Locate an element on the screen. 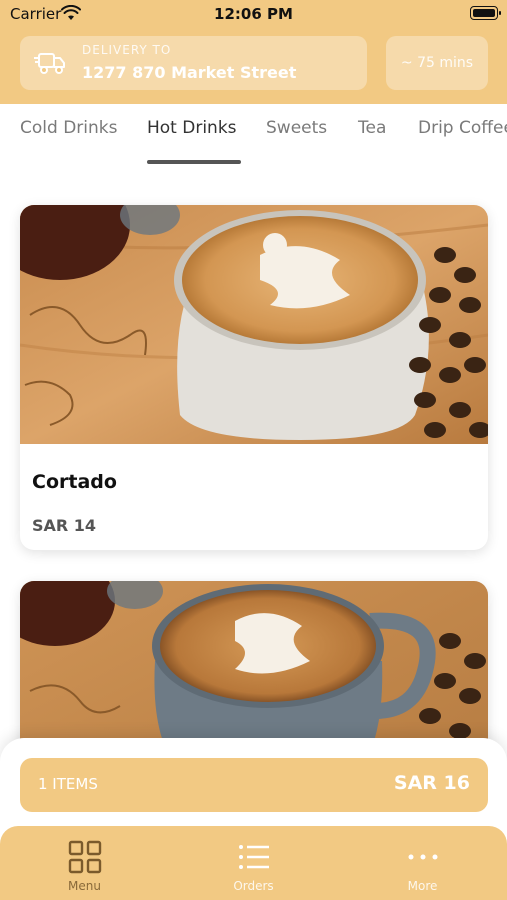 This screenshot has width=507, height=900. nav-label: More is located at coordinates (422, 886).